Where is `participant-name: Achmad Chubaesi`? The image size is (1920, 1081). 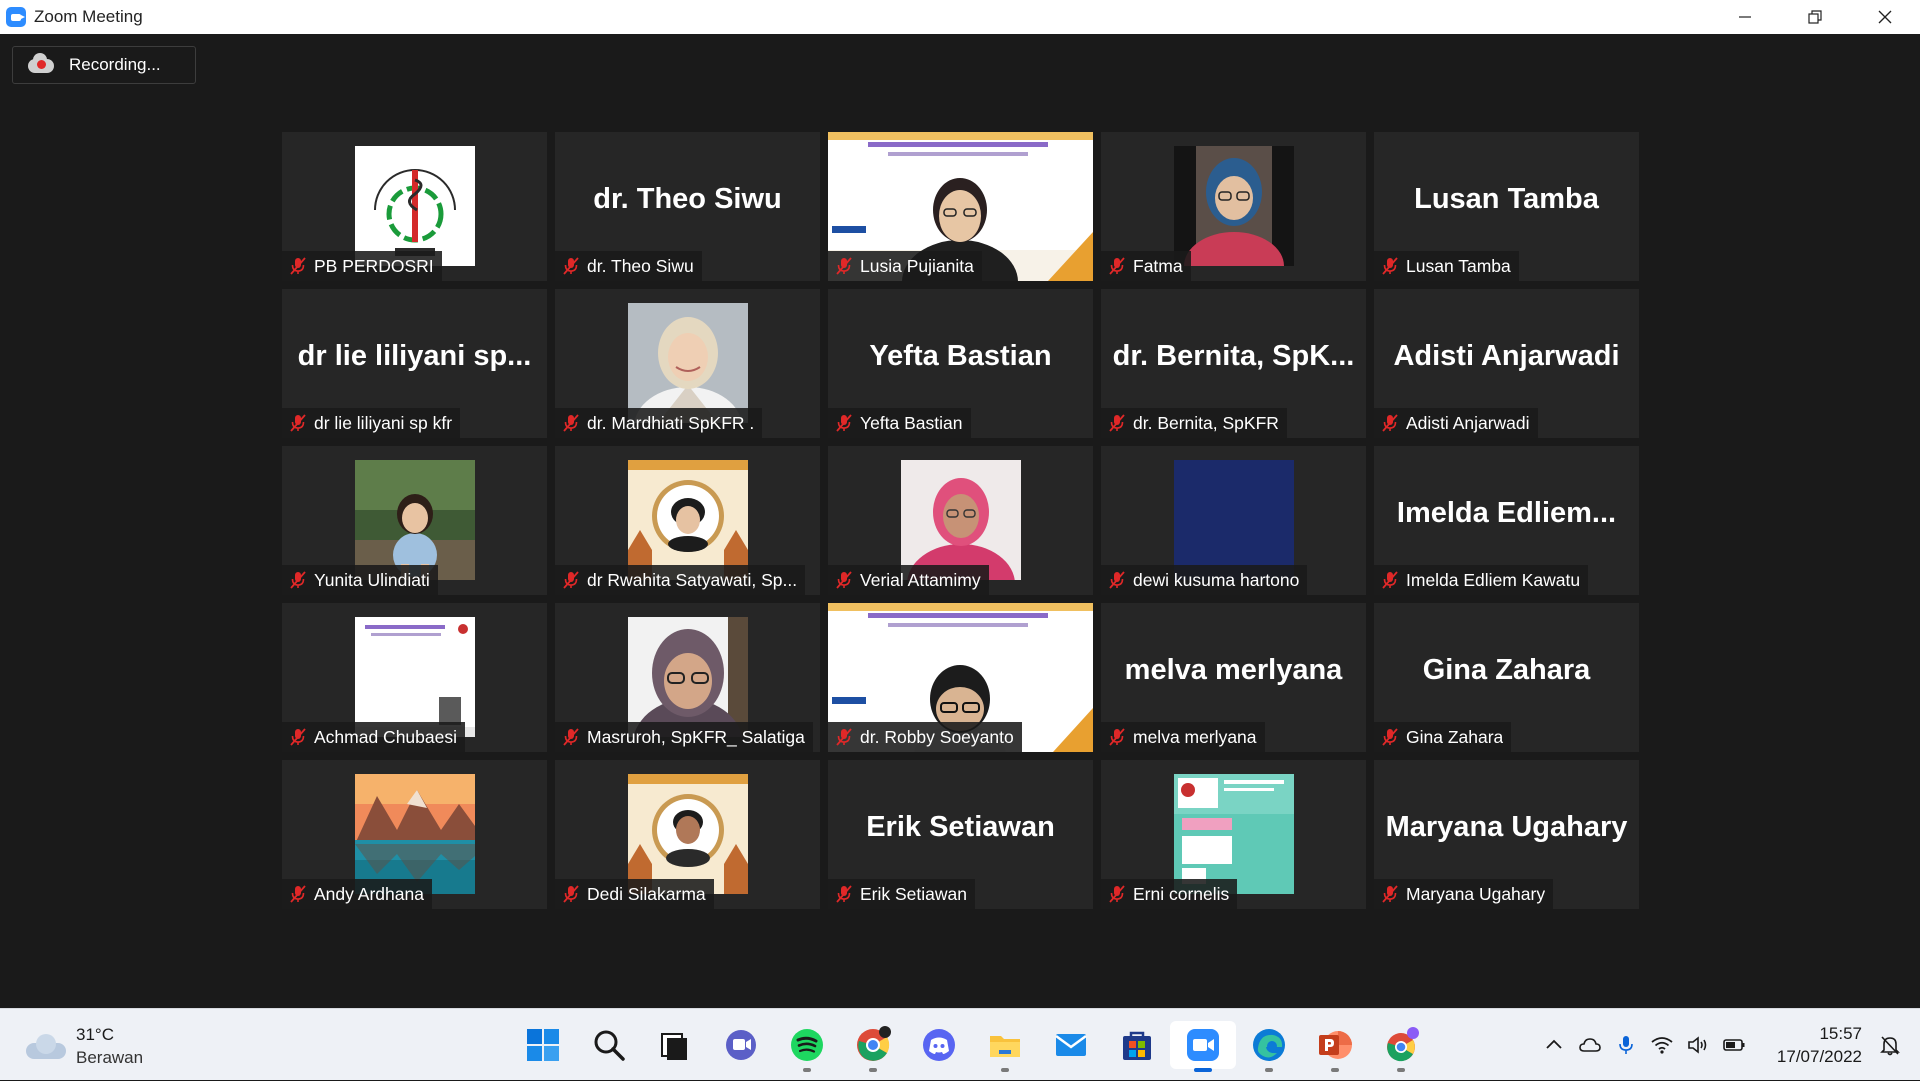 participant-name: Achmad Chubaesi is located at coordinates (385, 736).